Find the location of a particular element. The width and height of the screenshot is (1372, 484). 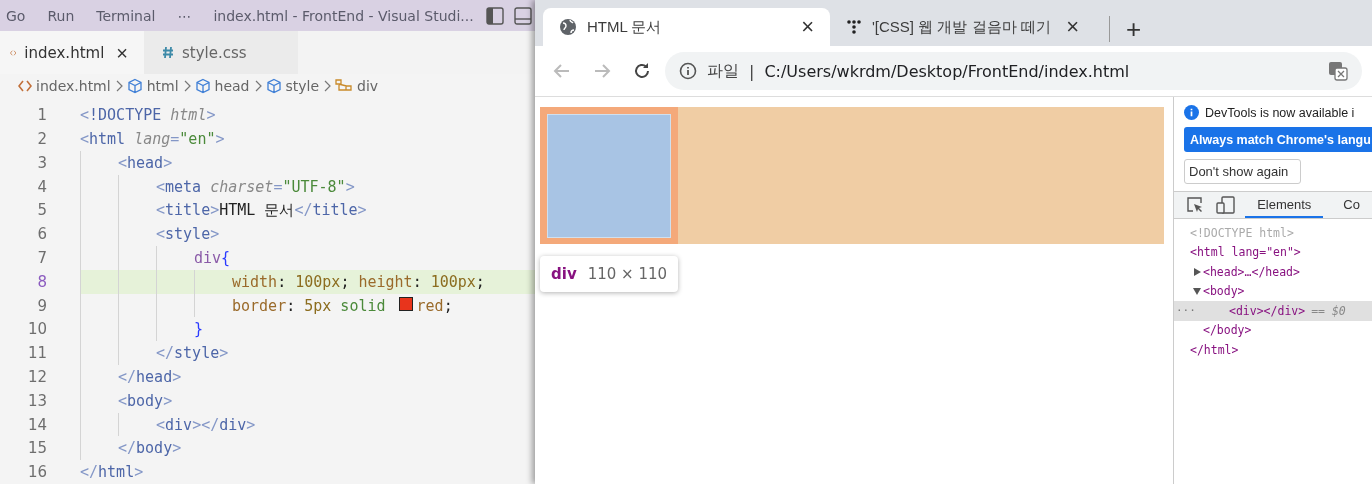

info-icon is located at coordinates (688, 71).